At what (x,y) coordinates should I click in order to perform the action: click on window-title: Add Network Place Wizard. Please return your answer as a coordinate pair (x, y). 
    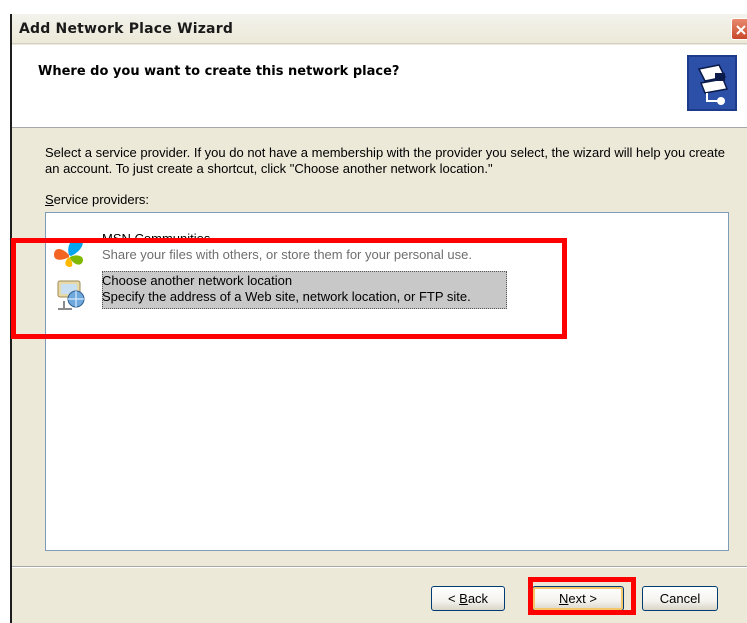
    Looking at the image, I should click on (126, 29).